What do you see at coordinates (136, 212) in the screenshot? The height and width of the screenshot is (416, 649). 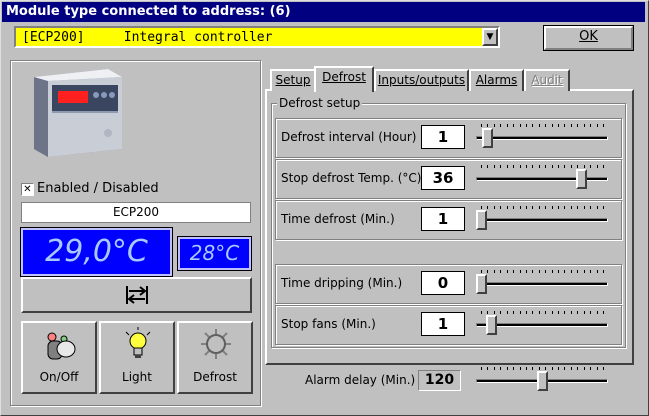 I see `device-name-field: ECP200` at bounding box center [136, 212].